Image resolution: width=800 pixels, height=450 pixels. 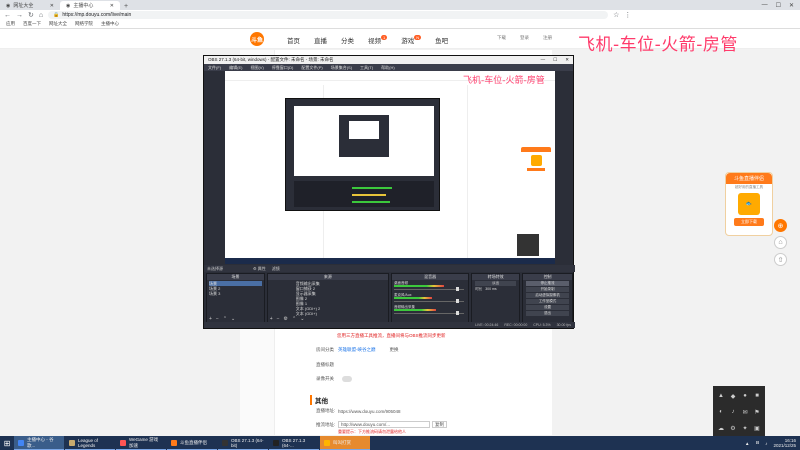 I want to click on obs-menu-edit: 编辑(E), so click(x=235, y=68).